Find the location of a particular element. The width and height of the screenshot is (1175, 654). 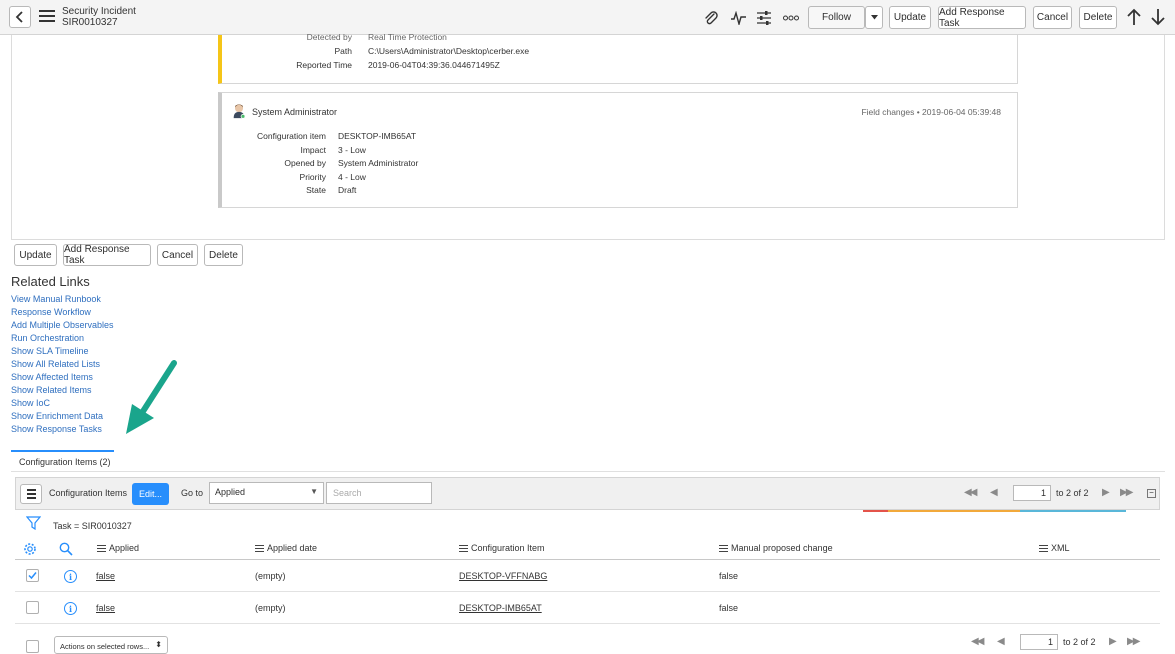

cancel-button: Cancel is located at coordinates (1052, 17).